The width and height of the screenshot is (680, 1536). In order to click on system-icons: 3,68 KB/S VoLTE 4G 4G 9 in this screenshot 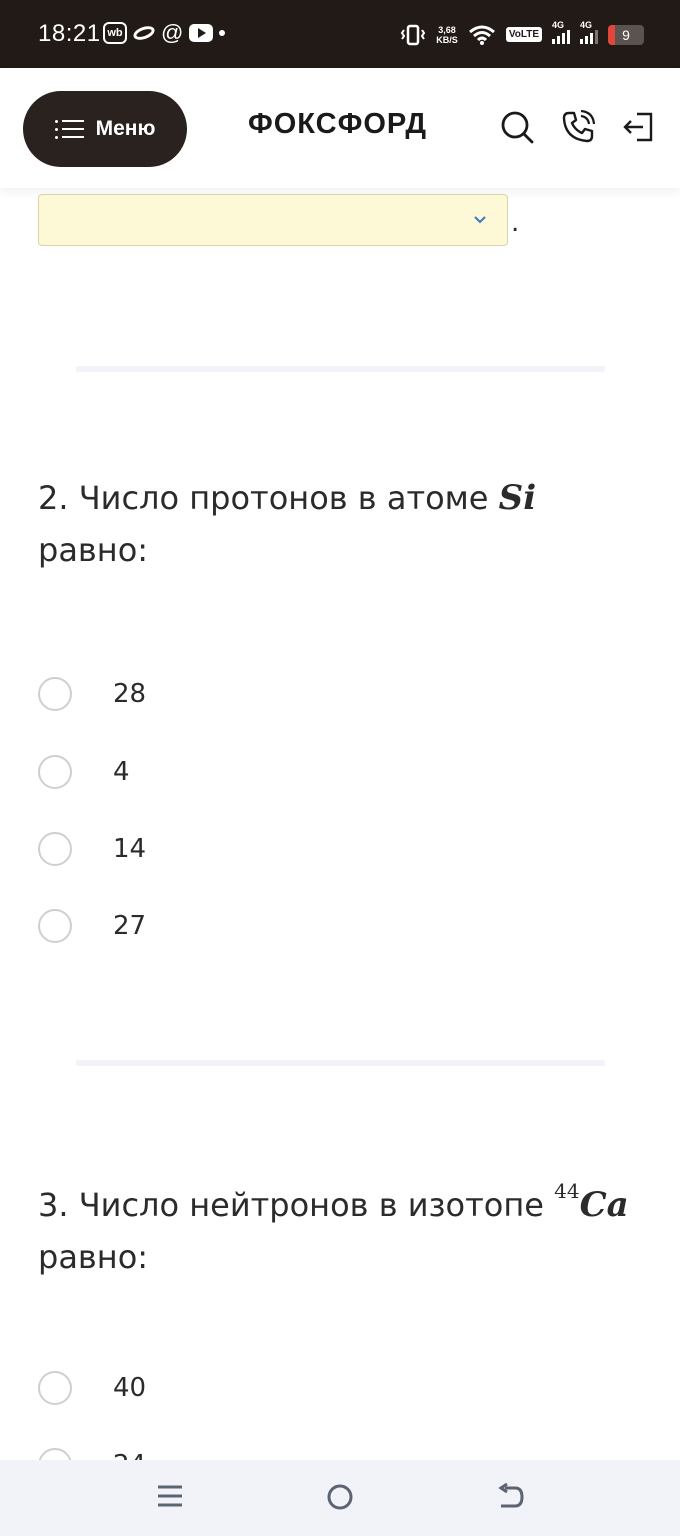, I will do `click(522, 34)`.